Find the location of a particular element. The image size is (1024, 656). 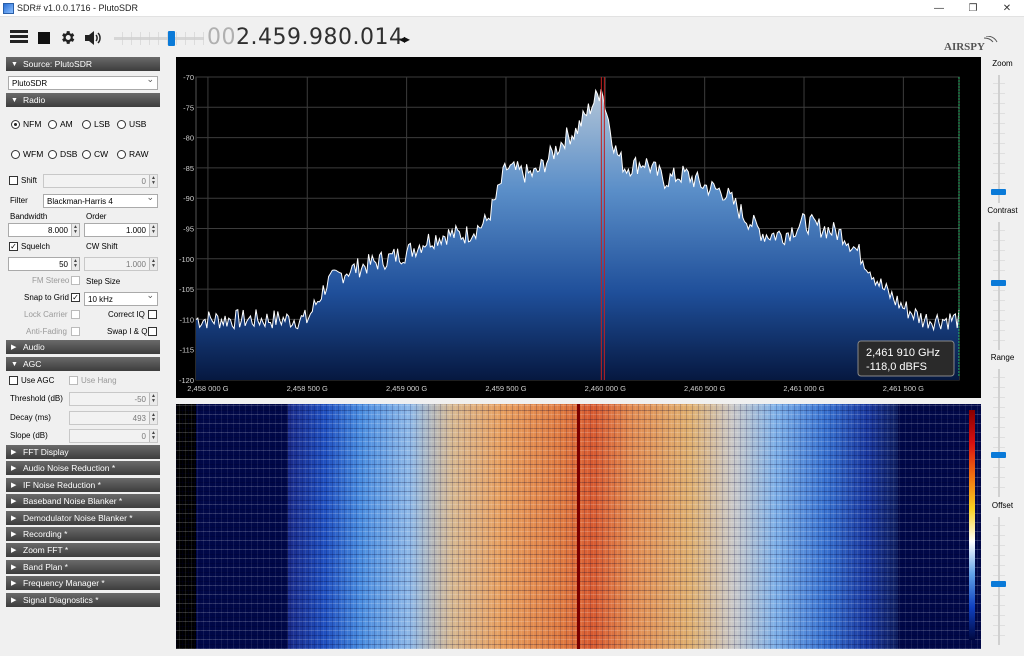

mode-radio-am: AM is located at coordinates (60, 124).